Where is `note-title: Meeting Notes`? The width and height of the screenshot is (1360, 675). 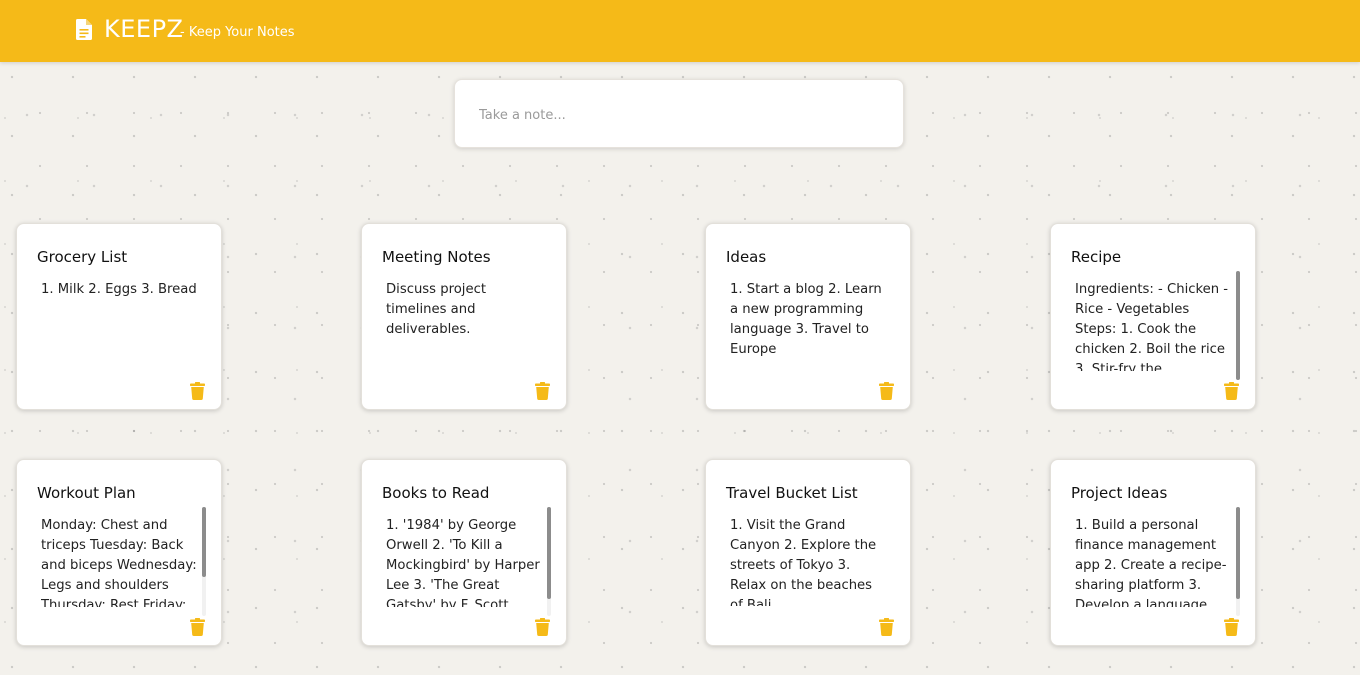 note-title: Meeting Notes is located at coordinates (436, 257).